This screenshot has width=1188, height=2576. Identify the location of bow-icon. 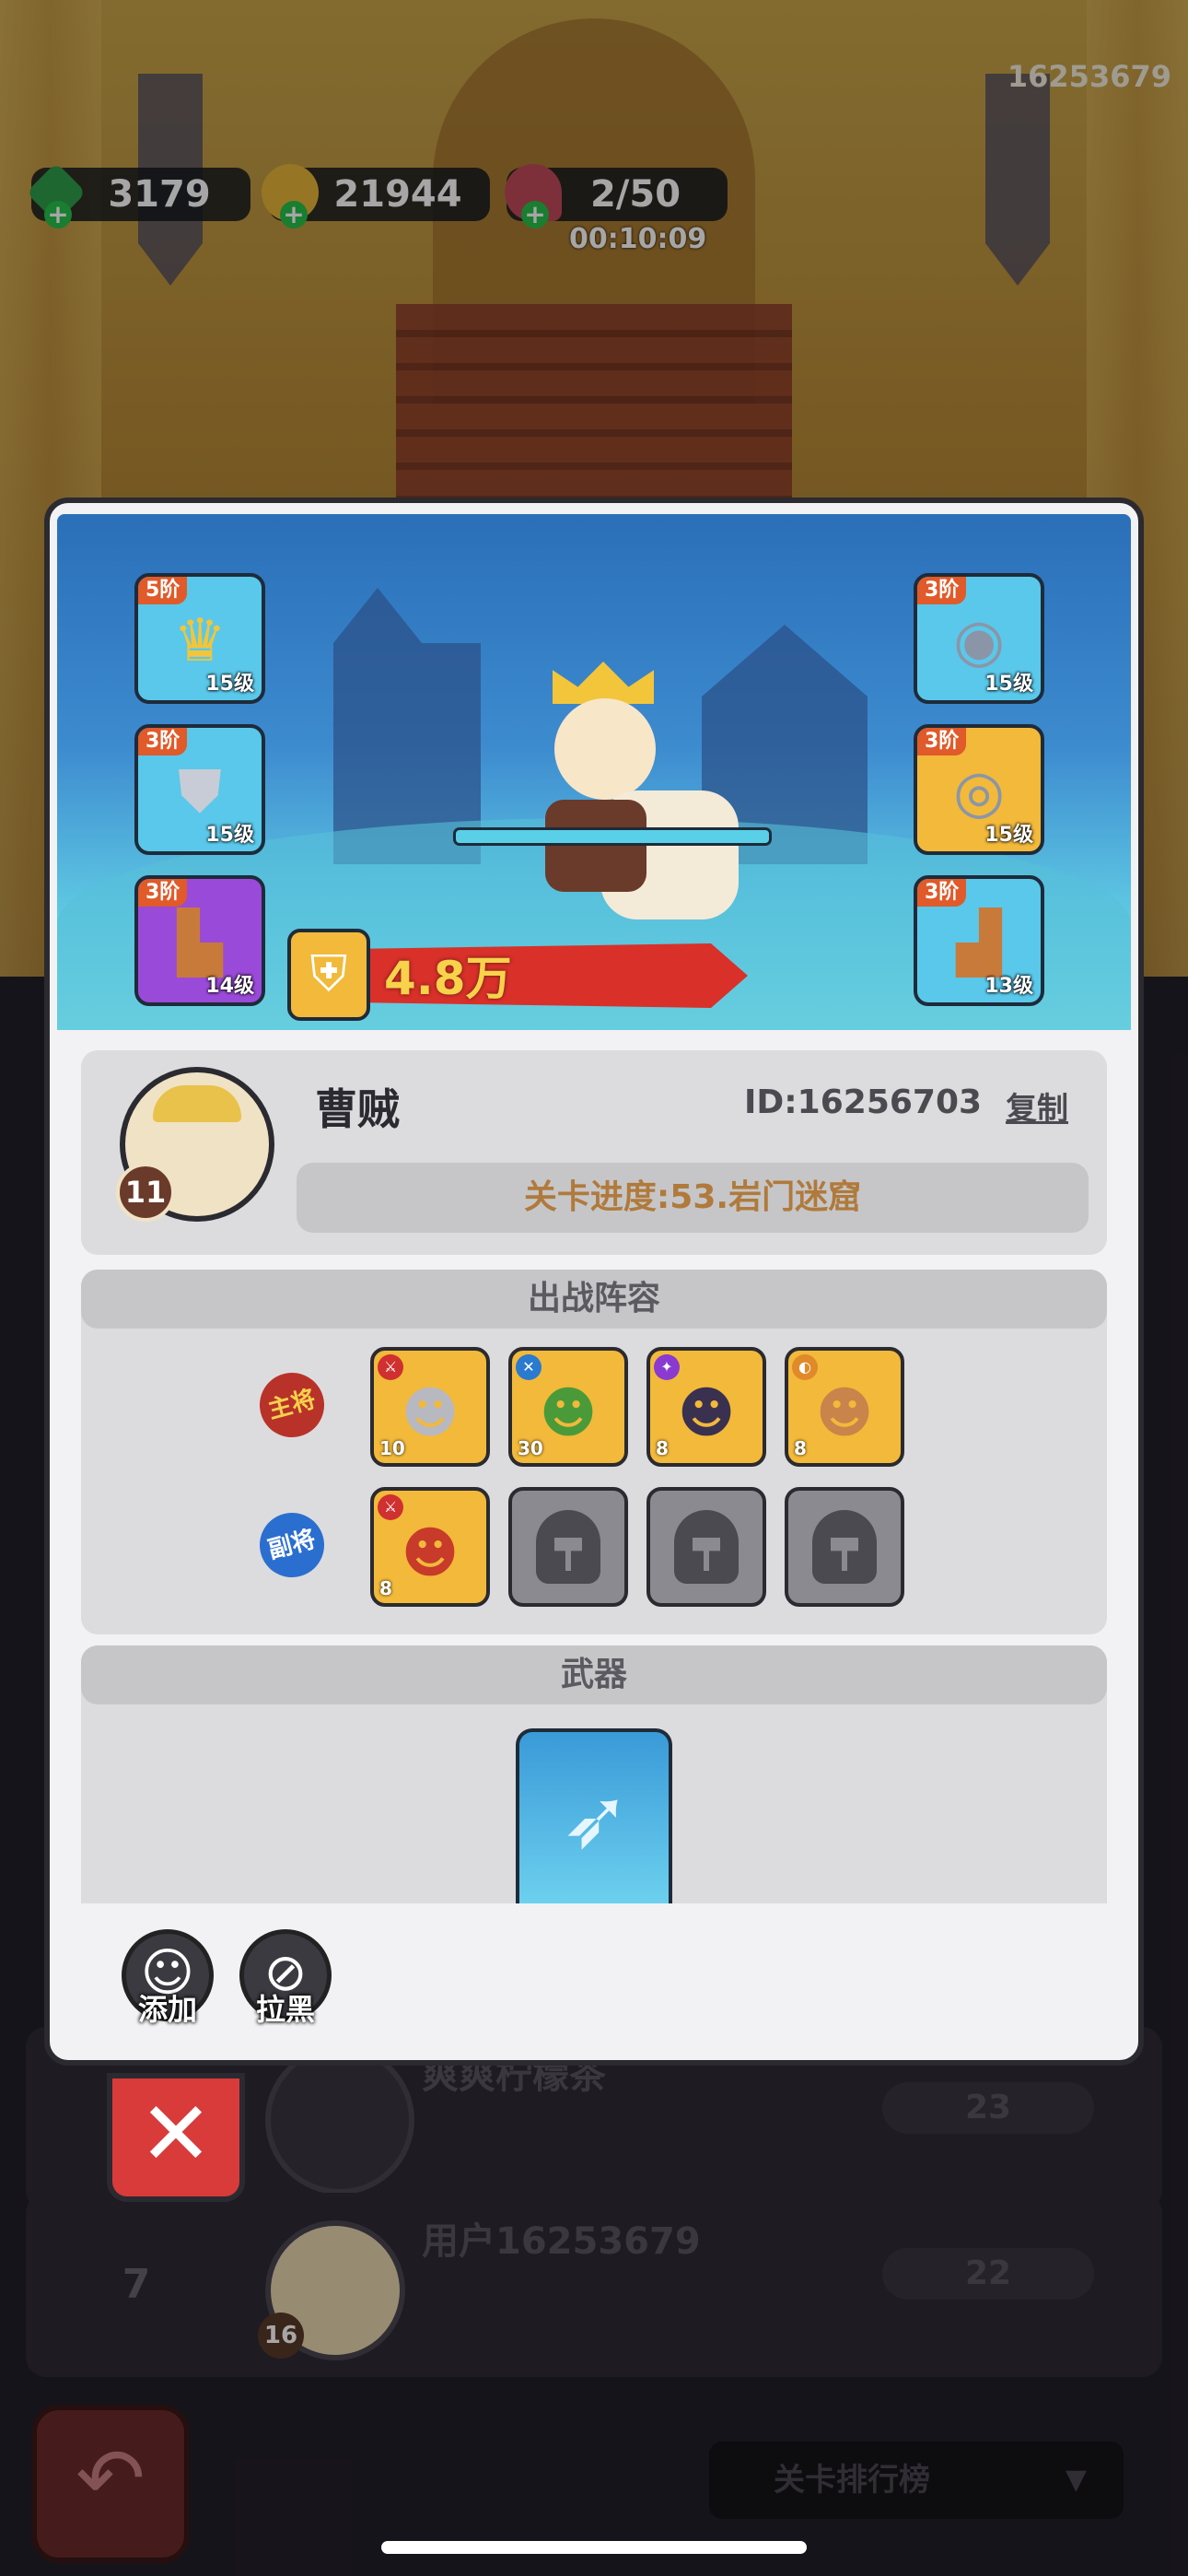
(612, 837).